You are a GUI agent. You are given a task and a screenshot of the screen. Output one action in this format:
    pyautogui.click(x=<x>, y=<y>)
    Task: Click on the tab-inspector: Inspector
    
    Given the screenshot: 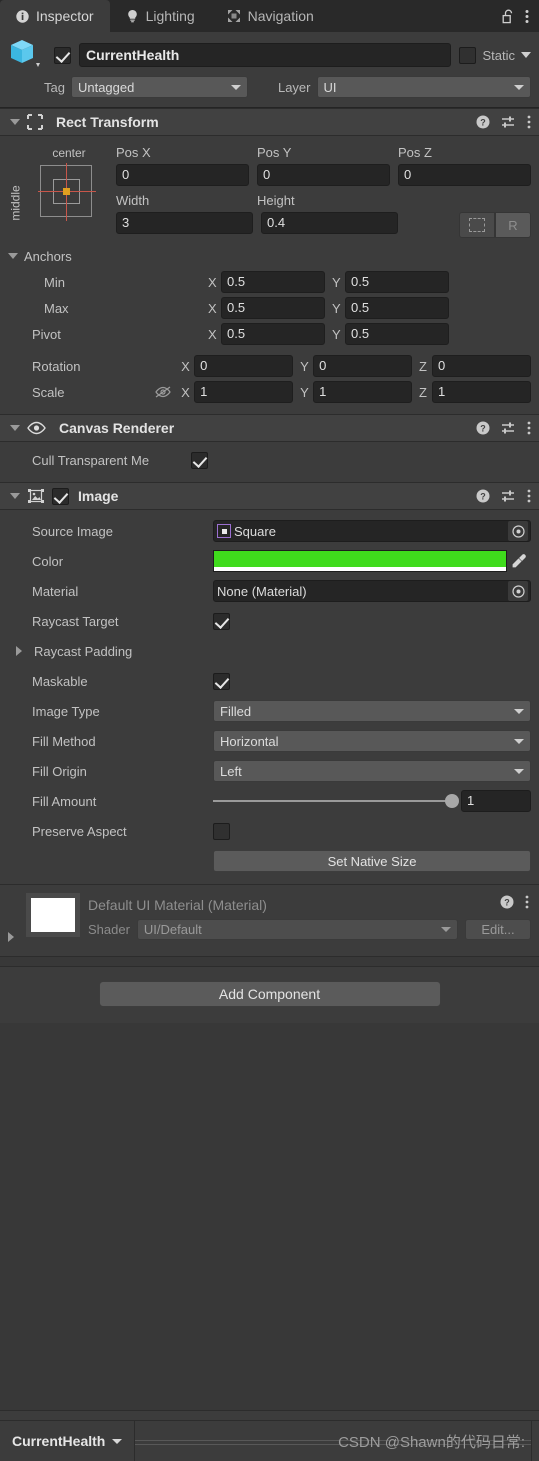 What is the action you would take?
    pyautogui.click(x=55, y=16)
    